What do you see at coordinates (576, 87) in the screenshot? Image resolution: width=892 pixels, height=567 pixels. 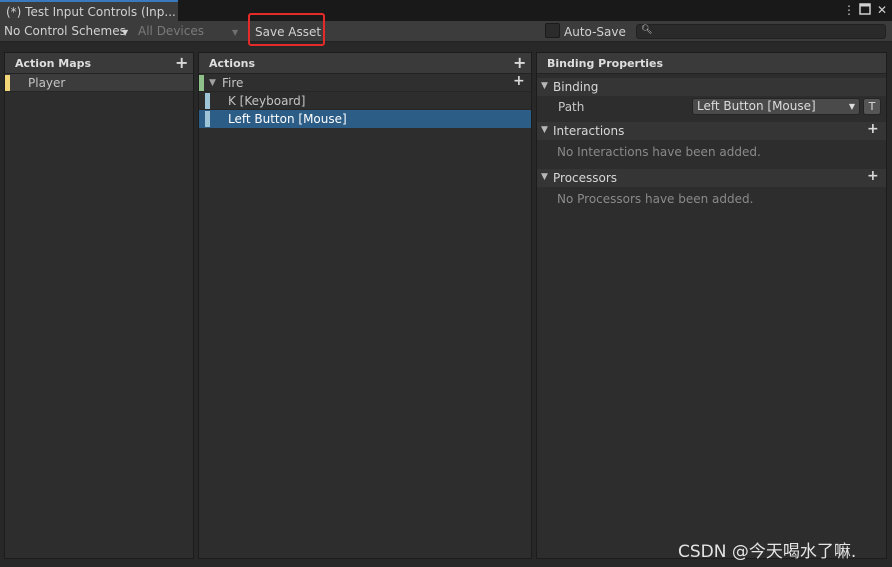 I see `binding-section-title: Binding` at bounding box center [576, 87].